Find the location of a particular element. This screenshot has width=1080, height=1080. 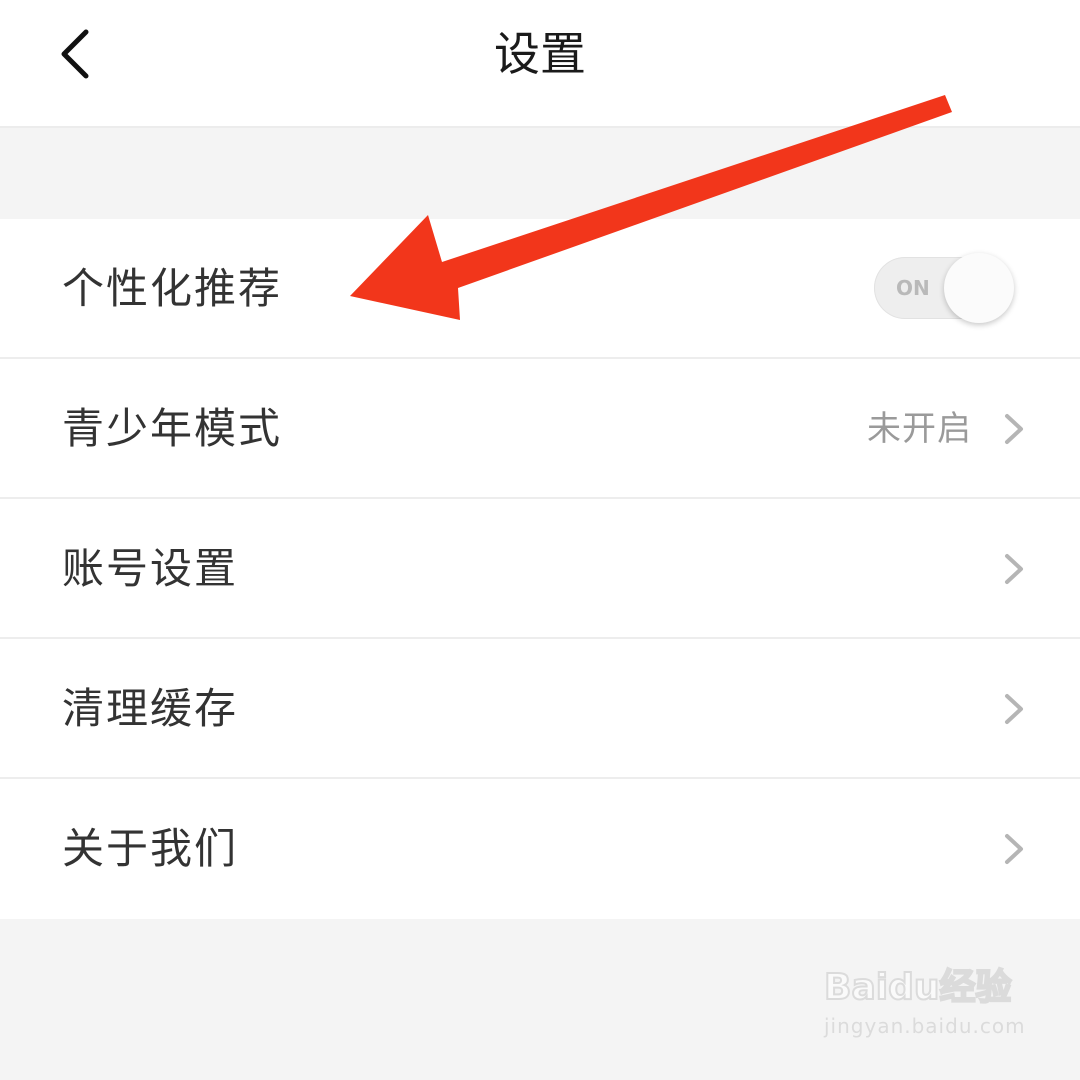

header-bar: 设置 is located at coordinates (540, 64).